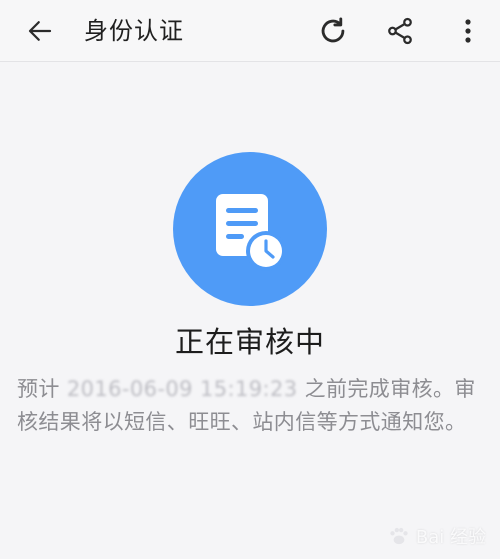 This screenshot has width=500, height=559. What do you see at coordinates (399, 536) in the screenshot?
I see `paw-icon` at bounding box center [399, 536].